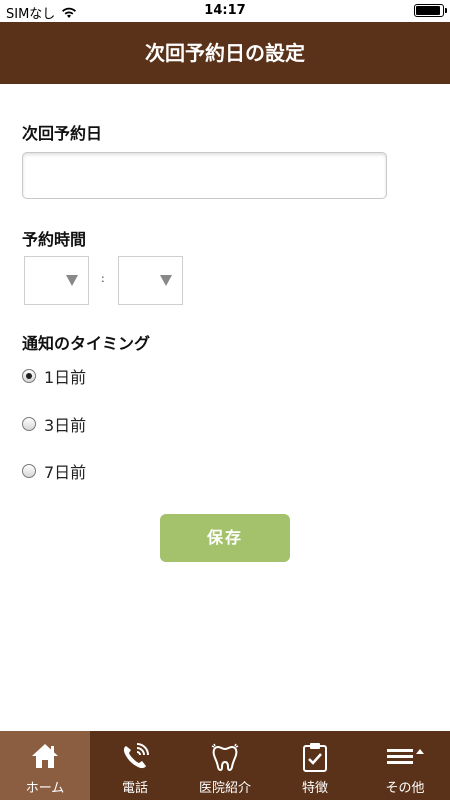 The width and height of the screenshot is (450, 800). I want to click on notify-timing-label: 通知のタイミング, so click(86, 343).